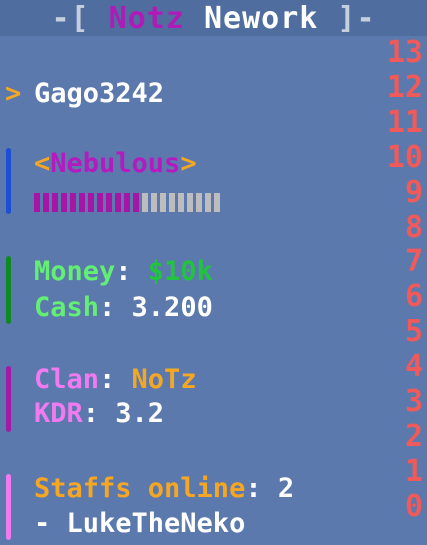 The width and height of the screenshot is (427, 545). I want to click on cash-value: 3.200, so click(172, 307).